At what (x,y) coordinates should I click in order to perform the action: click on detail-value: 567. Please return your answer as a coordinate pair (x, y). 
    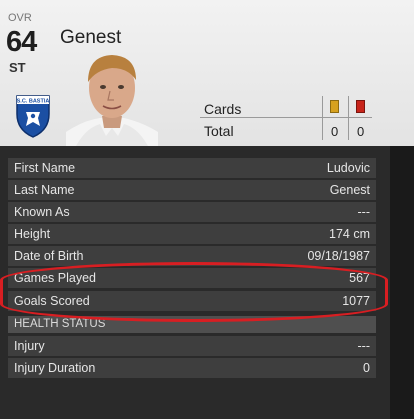
    Looking at the image, I should click on (359, 278).